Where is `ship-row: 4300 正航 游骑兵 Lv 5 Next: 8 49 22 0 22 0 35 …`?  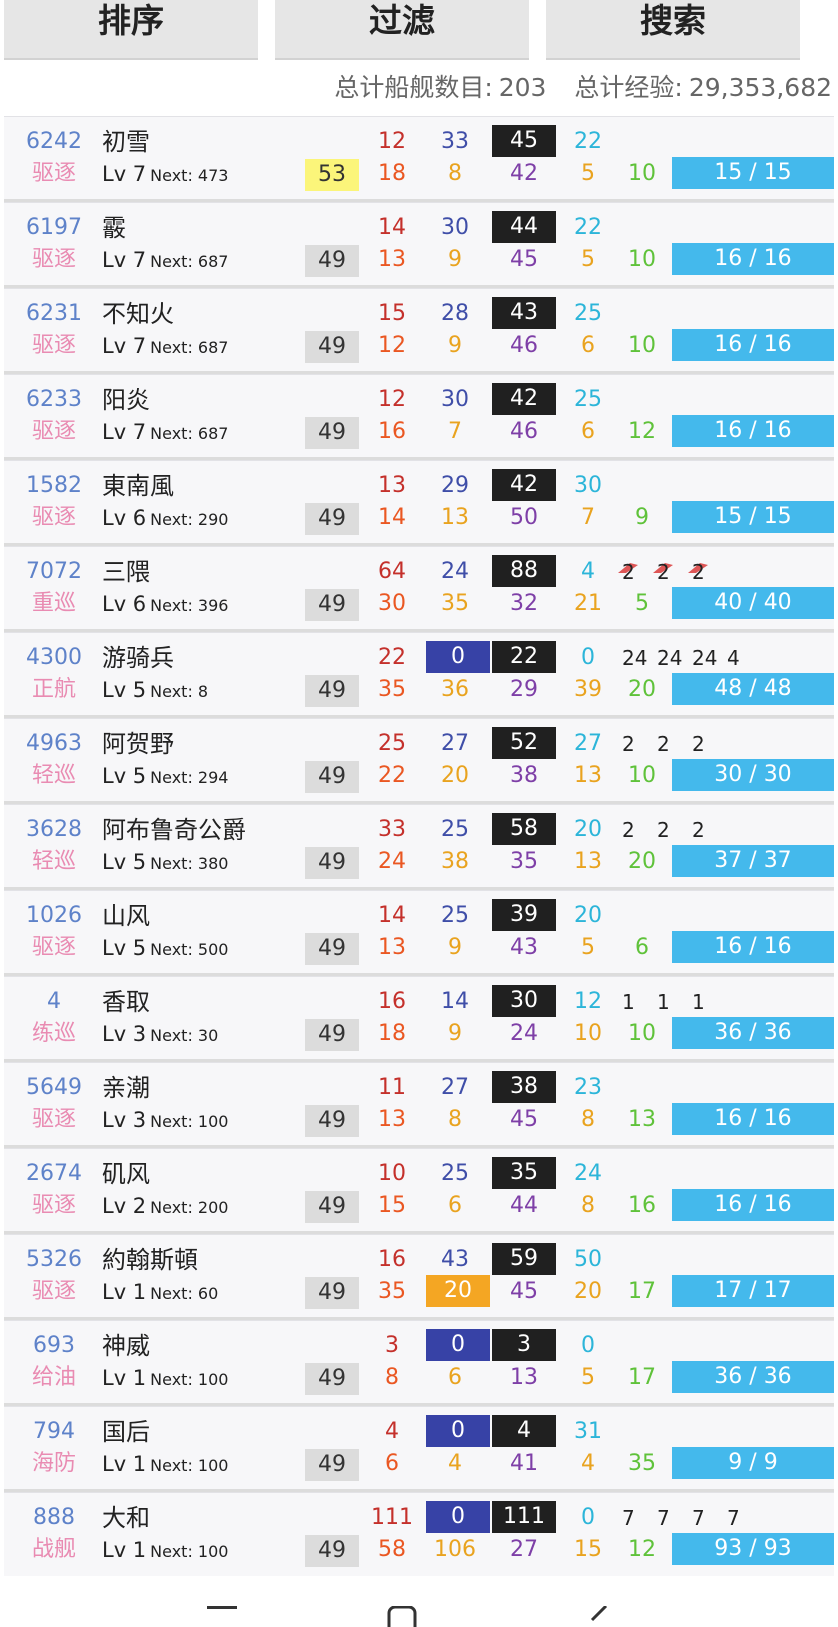
ship-row: 4300 正航 游骑兵 Lv 5 Next: 8 49 22 0 22 0 35 … is located at coordinates (419, 675).